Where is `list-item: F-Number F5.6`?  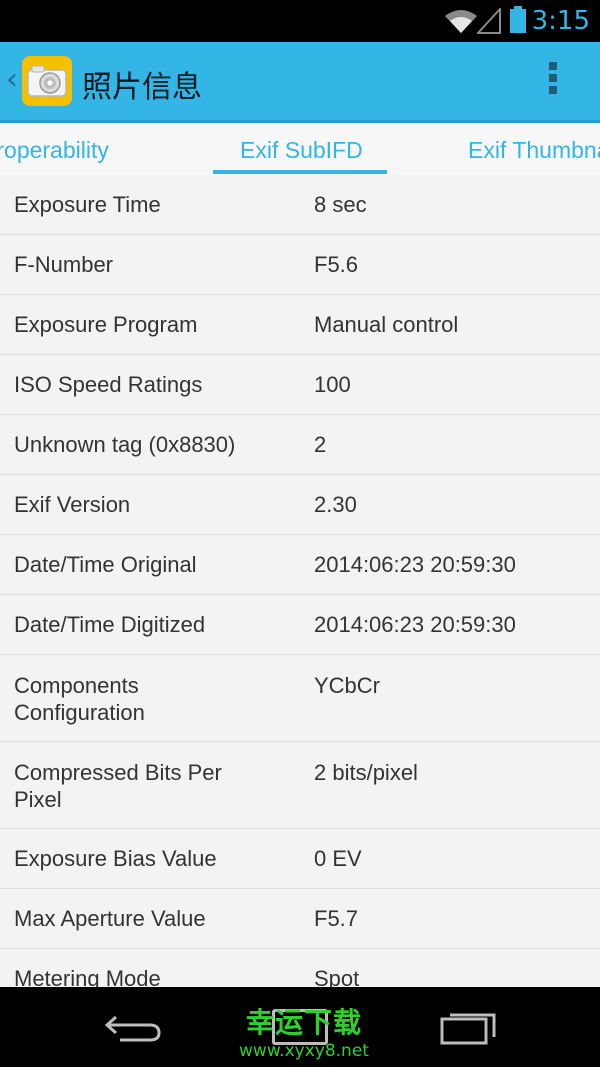
list-item: F-Number F5.6 is located at coordinates (300, 265).